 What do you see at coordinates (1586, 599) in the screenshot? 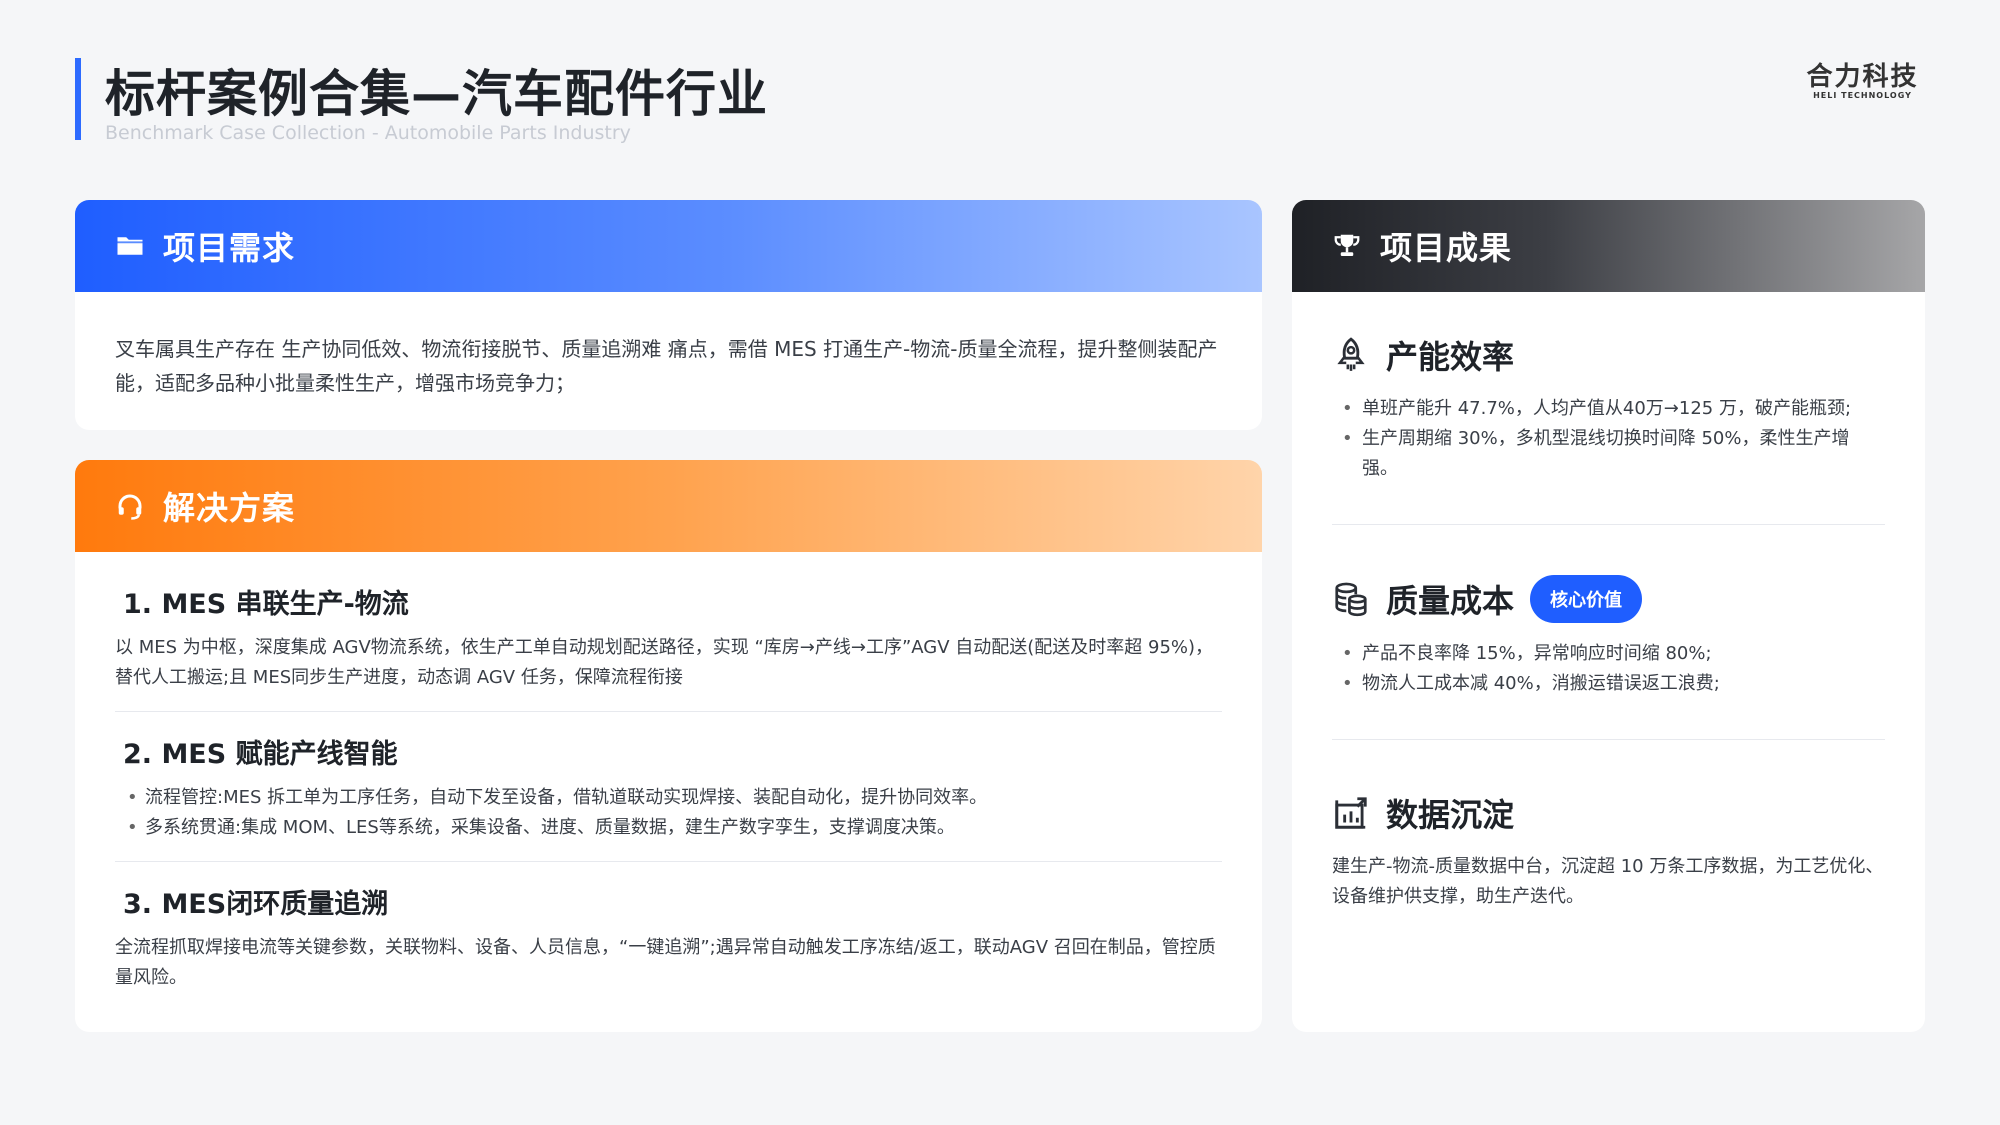
I see `core-value-badge: 核心价值` at bounding box center [1586, 599].